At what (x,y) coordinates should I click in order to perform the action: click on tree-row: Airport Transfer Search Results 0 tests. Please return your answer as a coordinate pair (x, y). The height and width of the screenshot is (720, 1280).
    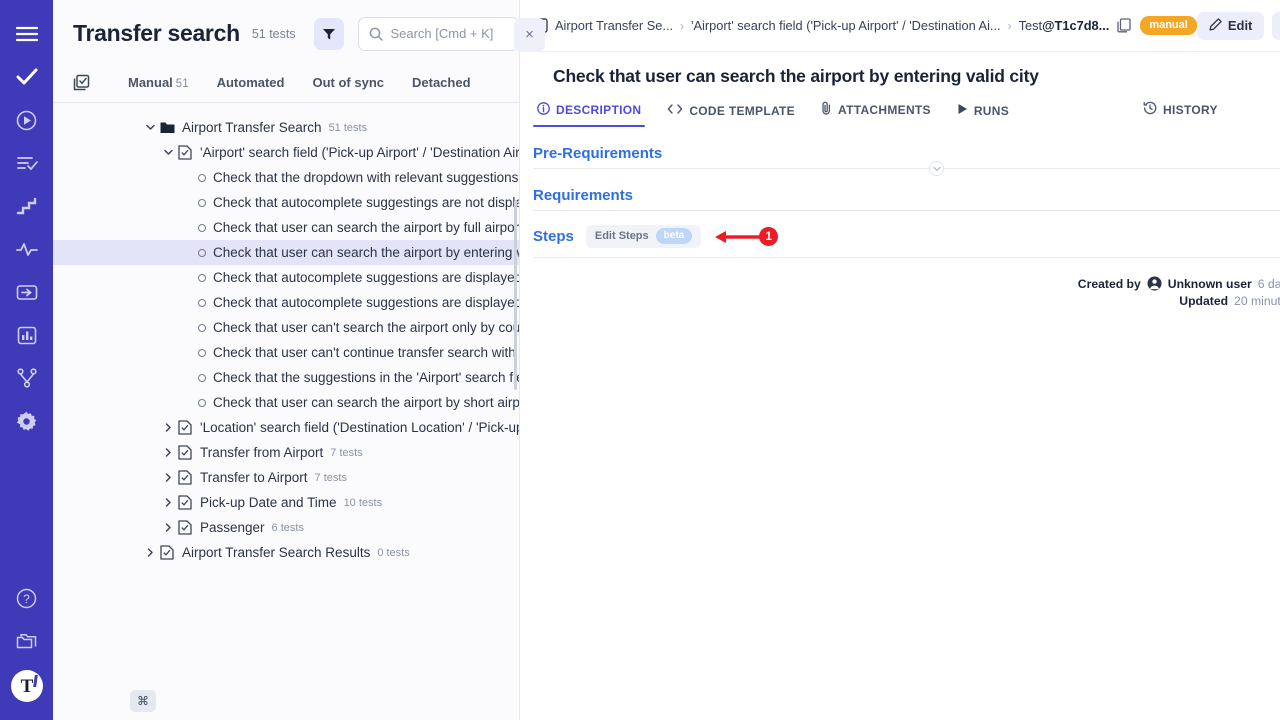
    Looking at the image, I should click on (286, 552).